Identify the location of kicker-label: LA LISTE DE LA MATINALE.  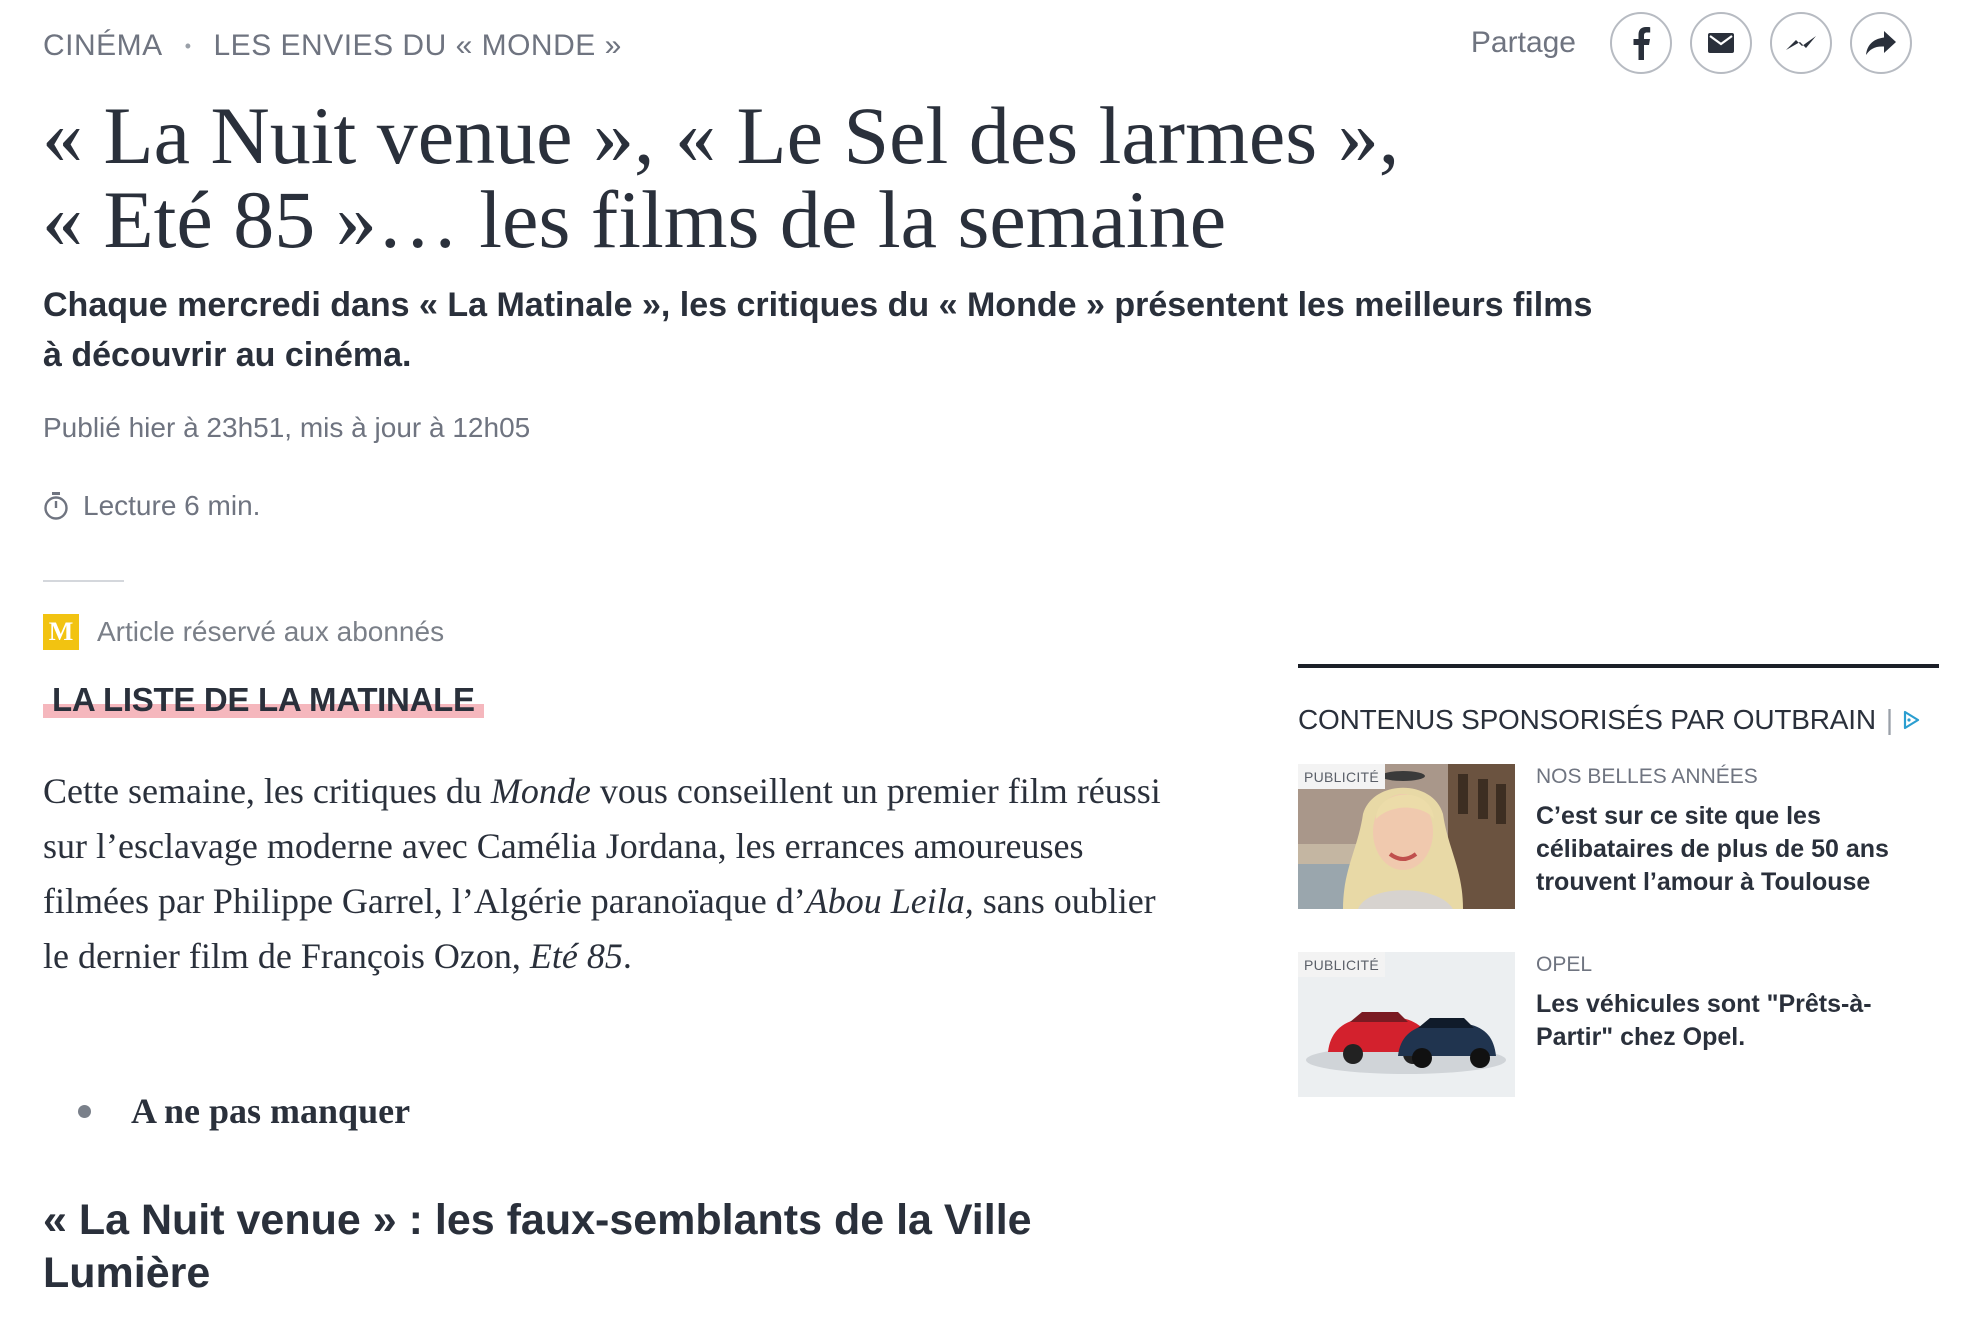
(263, 699).